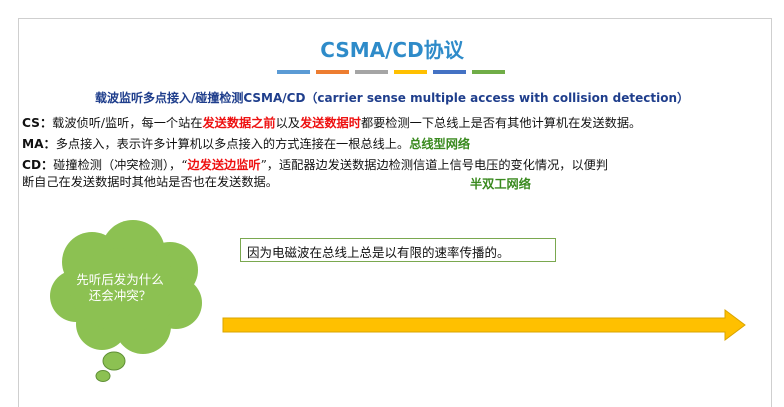 The height and width of the screenshot is (407, 784). What do you see at coordinates (434, 165) in the screenshot?
I see `cd-text-2: ”，适配器边发送数据边检测信道上信号电压的变化情况，以便判` at bounding box center [434, 165].